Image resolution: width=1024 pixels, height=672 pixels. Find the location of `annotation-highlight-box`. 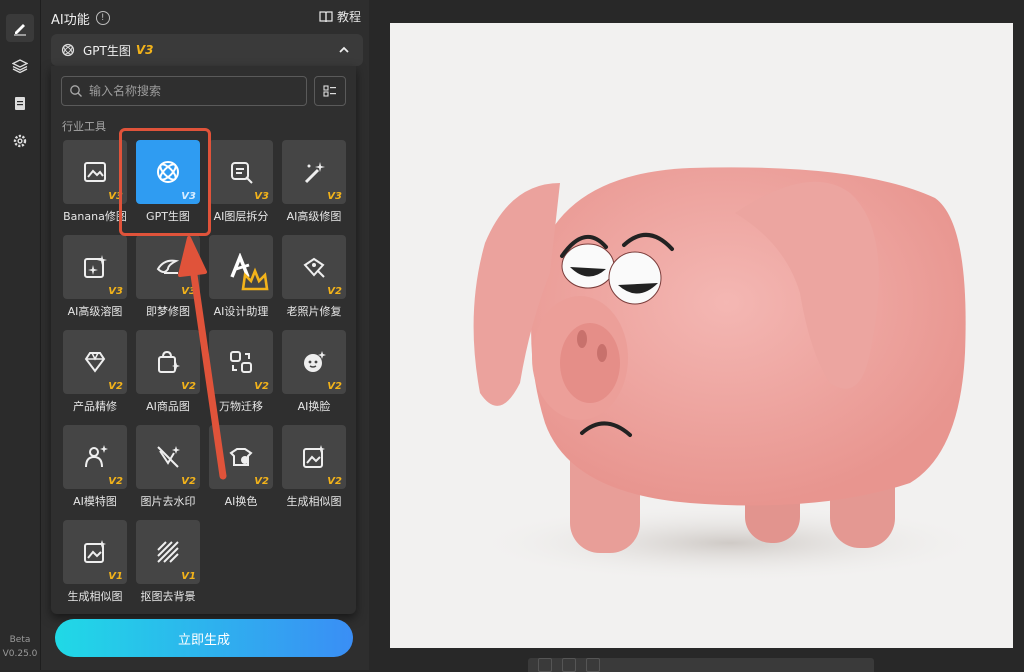

annotation-highlight-box is located at coordinates (165, 182).